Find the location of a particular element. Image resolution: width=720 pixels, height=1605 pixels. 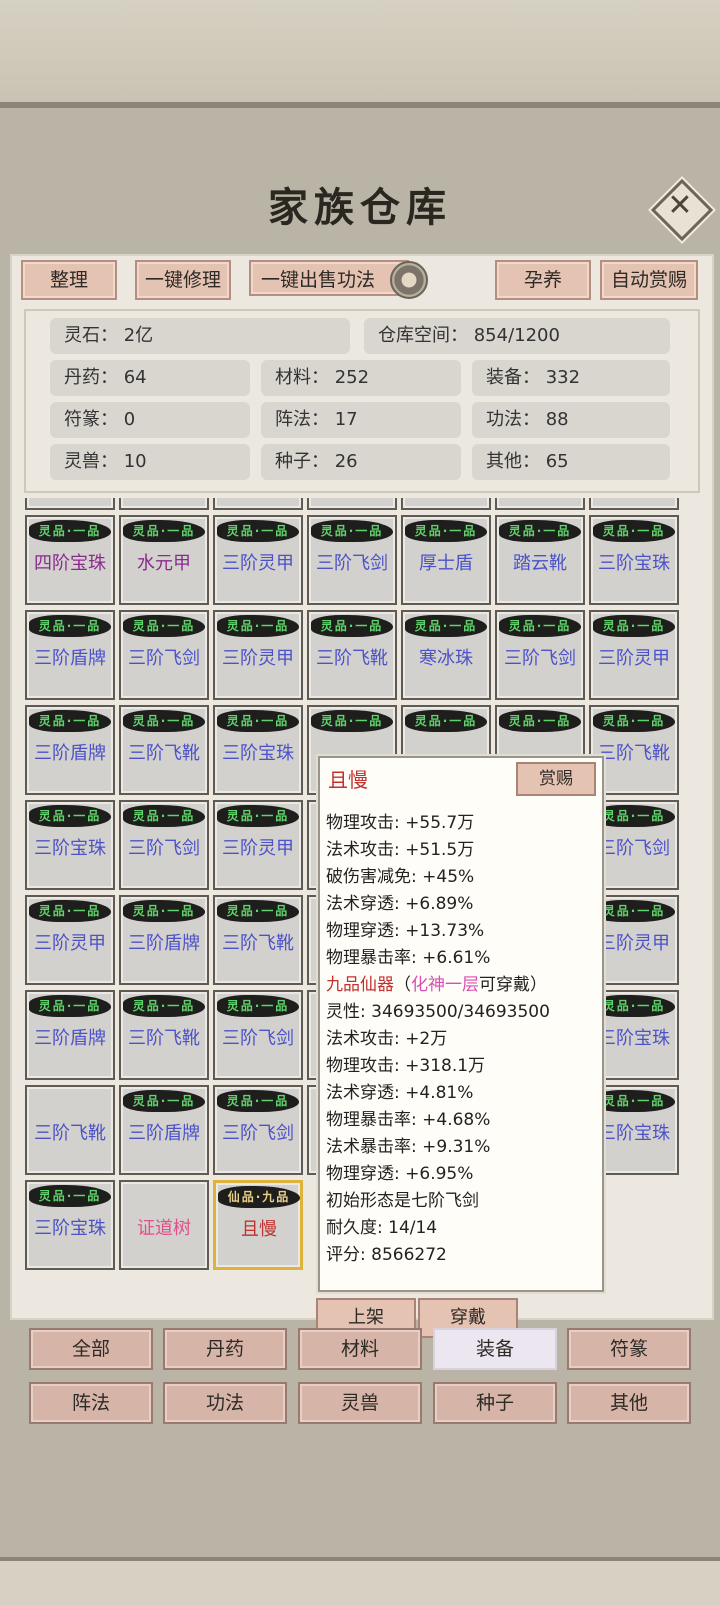

gear-icon is located at coordinates (409, 280).